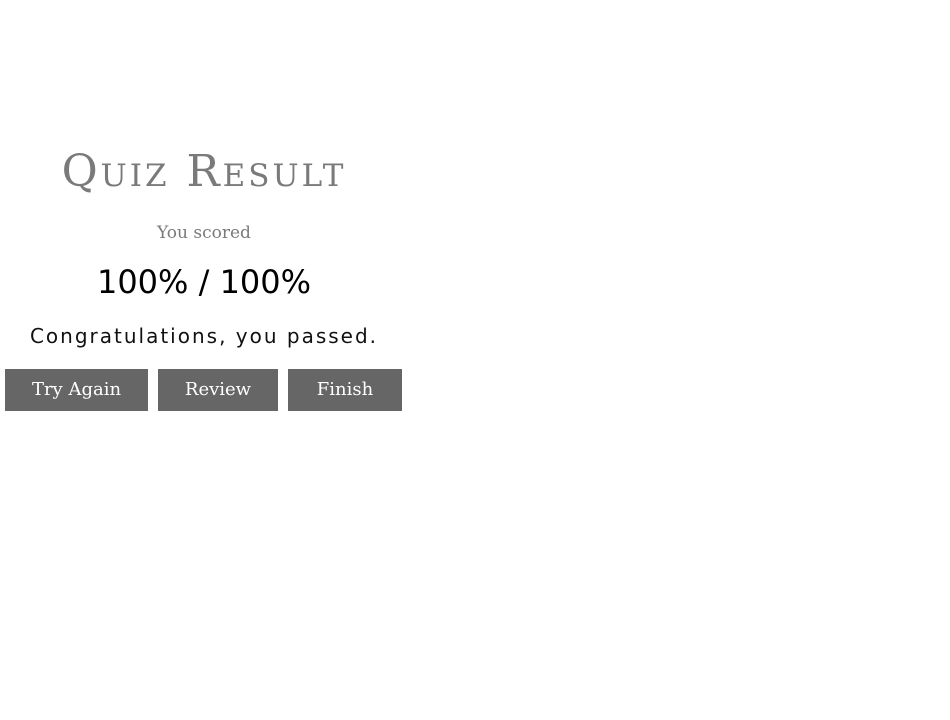 The width and height of the screenshot is (950, 720). What do you see at coordinates (218, 390) in the screenshot?
I see `review-button: Review` at bounding box center [218, 390].